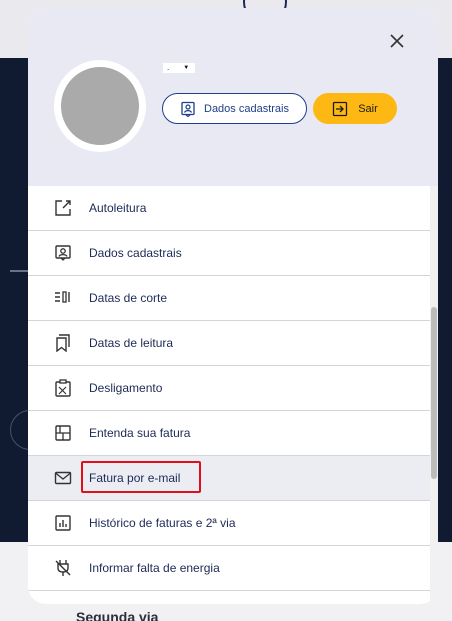 The width and height of the screenshot is (452, 621). What do you see at coordinates (434, 393) in the screenshot?
I see `scrollbar-thumb` at bounding box center [434, 393].